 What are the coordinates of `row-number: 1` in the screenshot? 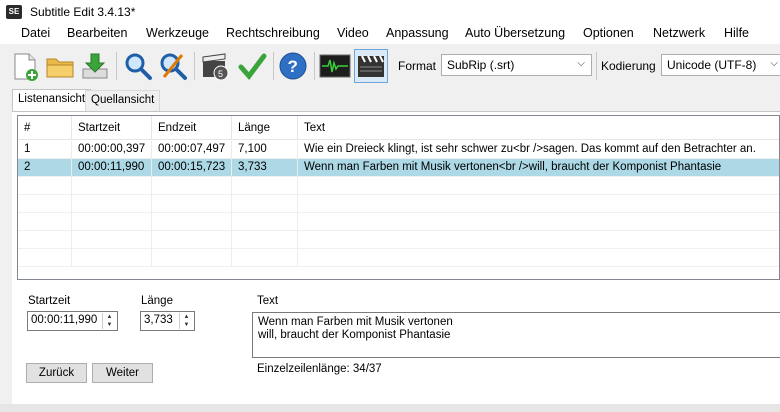 It's located at (45, 150).